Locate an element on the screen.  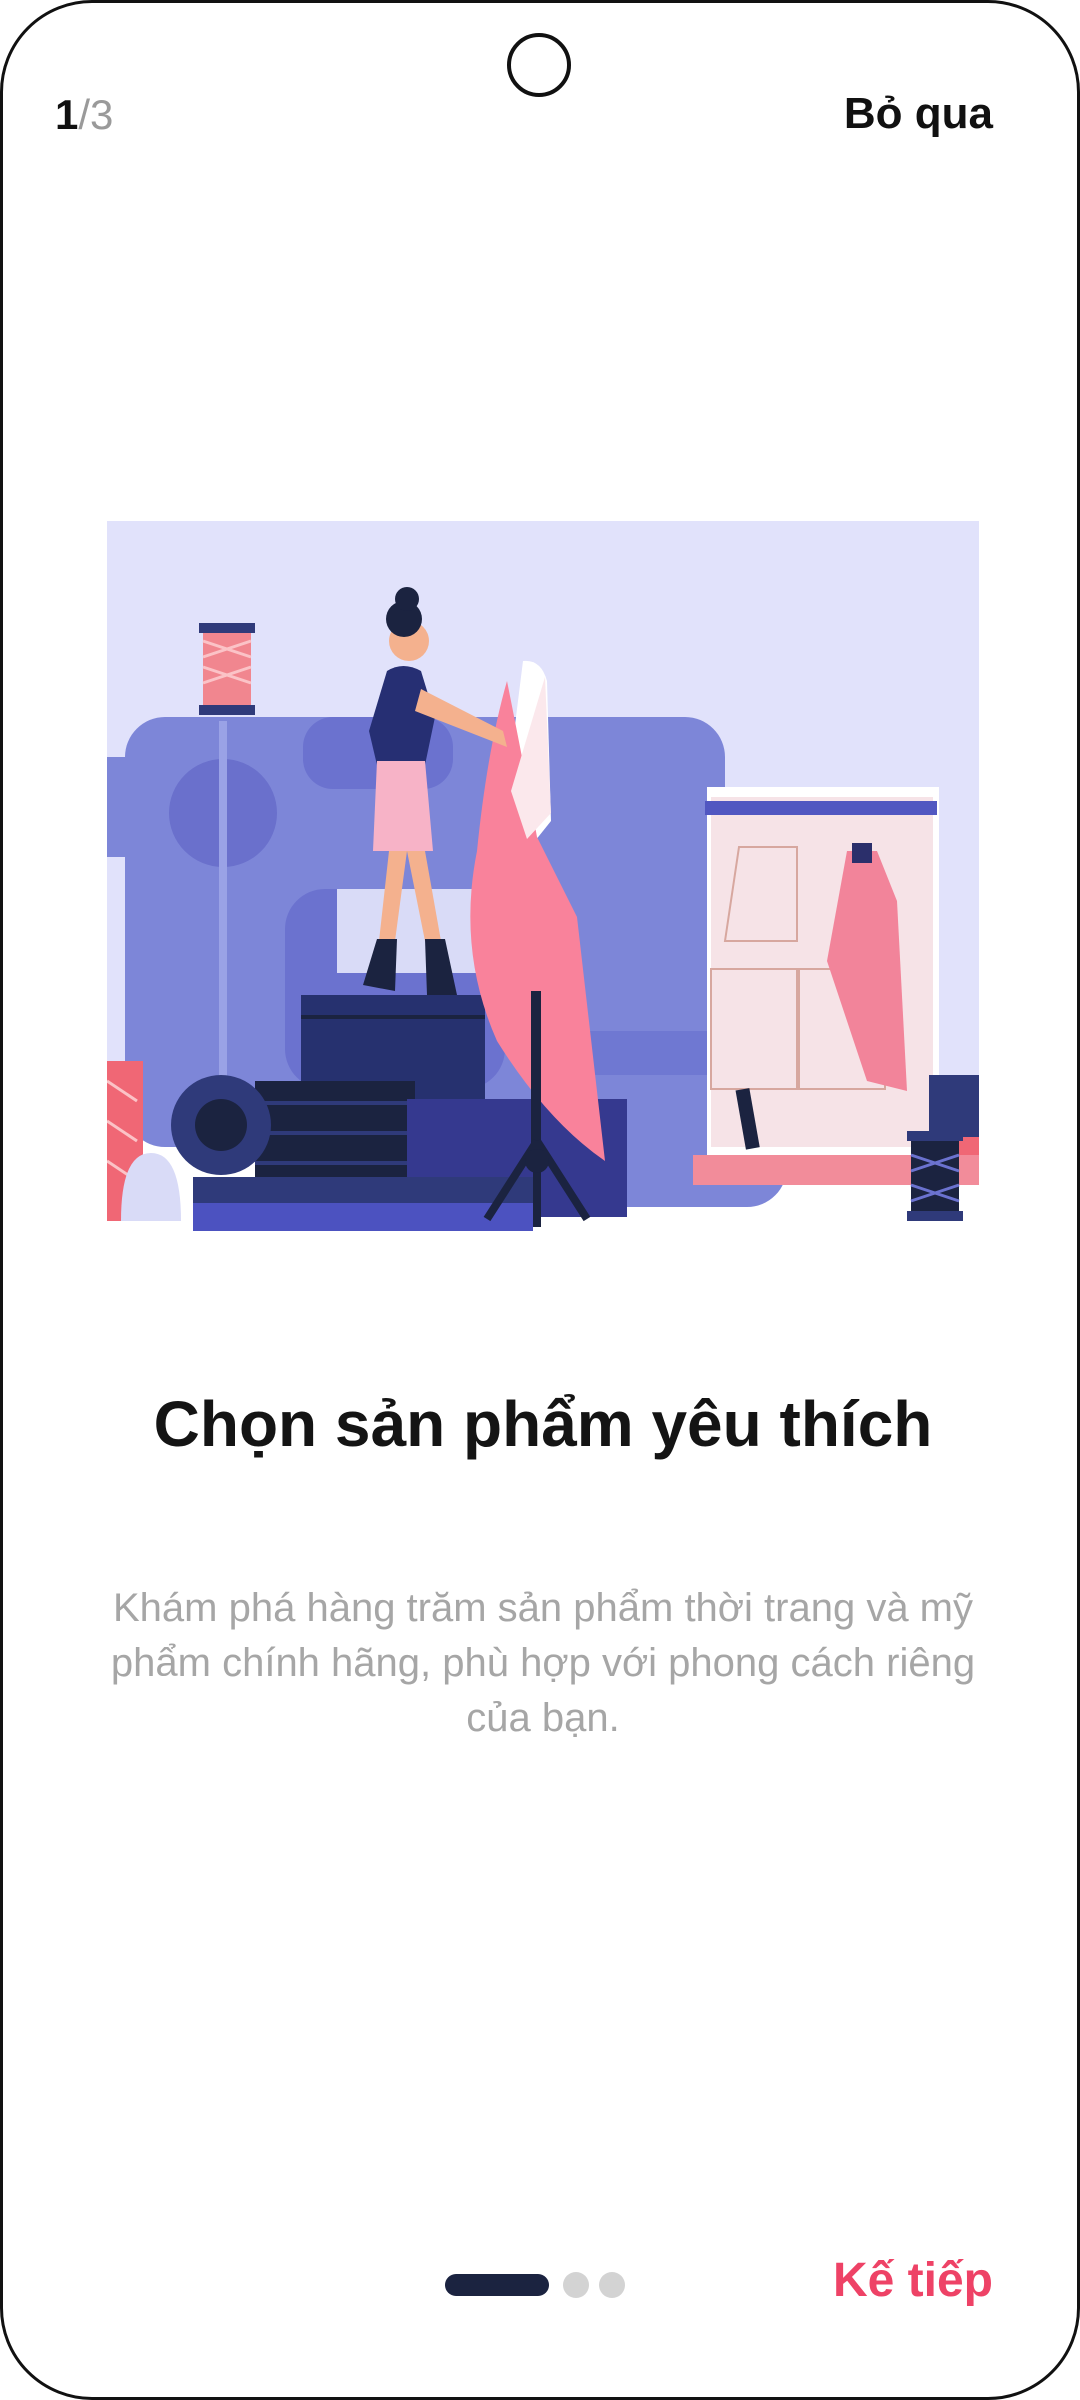
next-button: Kế tiếp is located at coordinates (913, 2280).